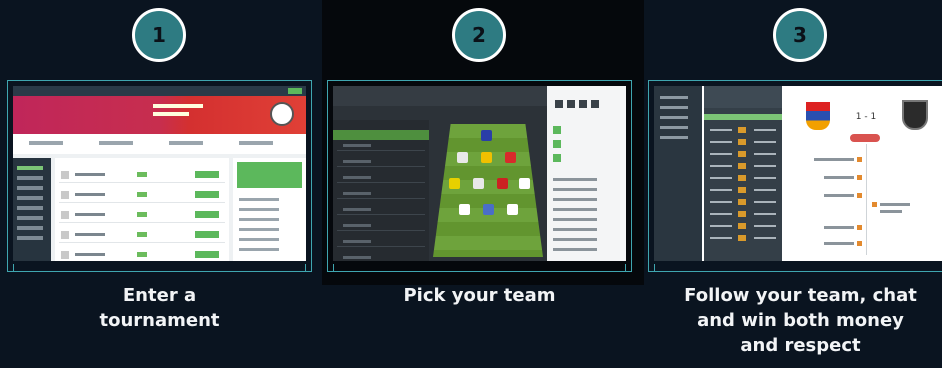 This screenshot has width=942, height=368. I want to click on home-team-crest-icon, so click(818, 116).